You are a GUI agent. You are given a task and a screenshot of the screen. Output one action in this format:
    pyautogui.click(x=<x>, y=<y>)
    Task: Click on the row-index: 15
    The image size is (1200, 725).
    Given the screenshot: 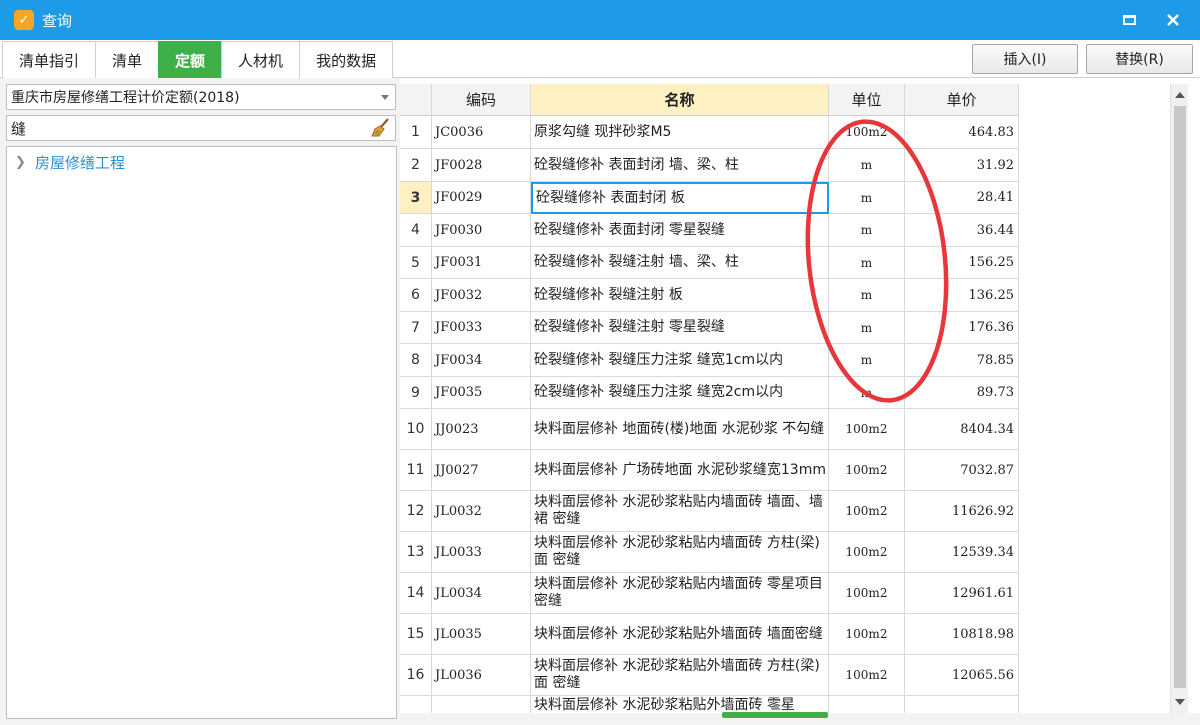 What is the action you would take?
    pyautogui.click(x=416, y=634)
    